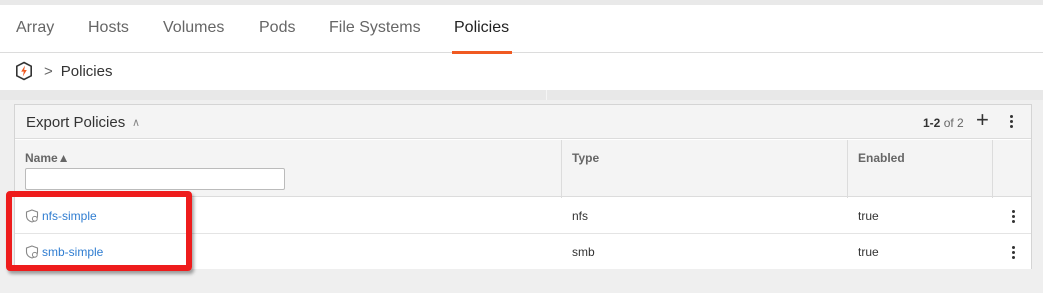  I want to click on tab-file-systems: File Systems, so click(375, 28).